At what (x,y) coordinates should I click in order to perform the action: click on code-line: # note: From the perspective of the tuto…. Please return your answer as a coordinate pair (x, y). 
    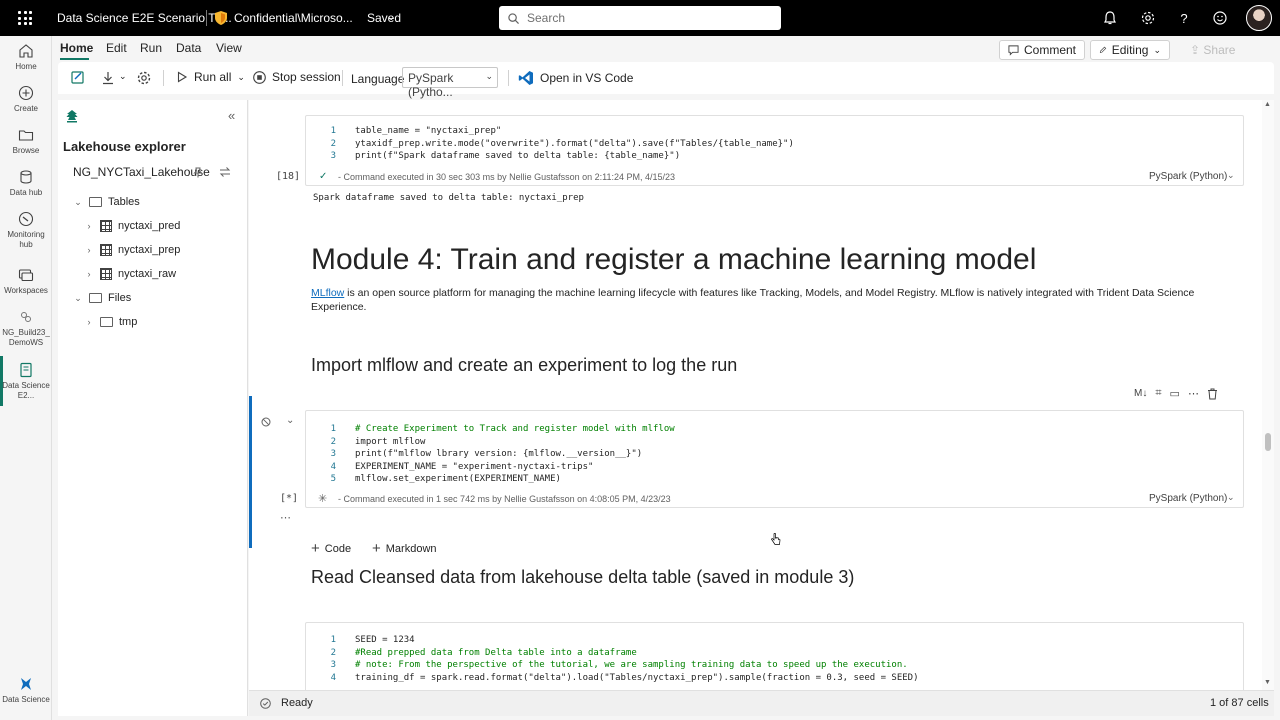
    Looking at the image, I should click on (631, 665).